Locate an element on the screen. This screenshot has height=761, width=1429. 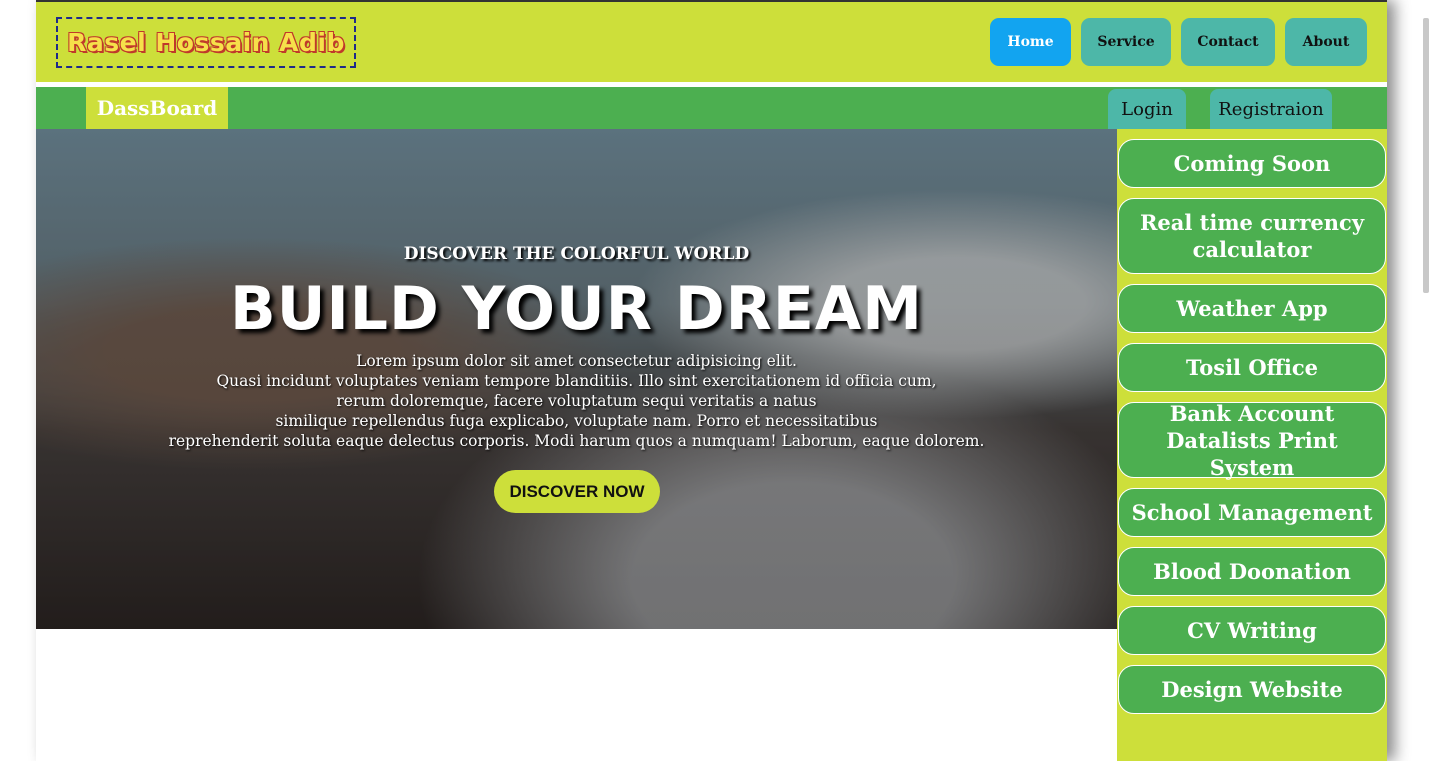
sidebar-item-bank-account: Bank Account Datalists Print System is located at coordinates (1252, 440).